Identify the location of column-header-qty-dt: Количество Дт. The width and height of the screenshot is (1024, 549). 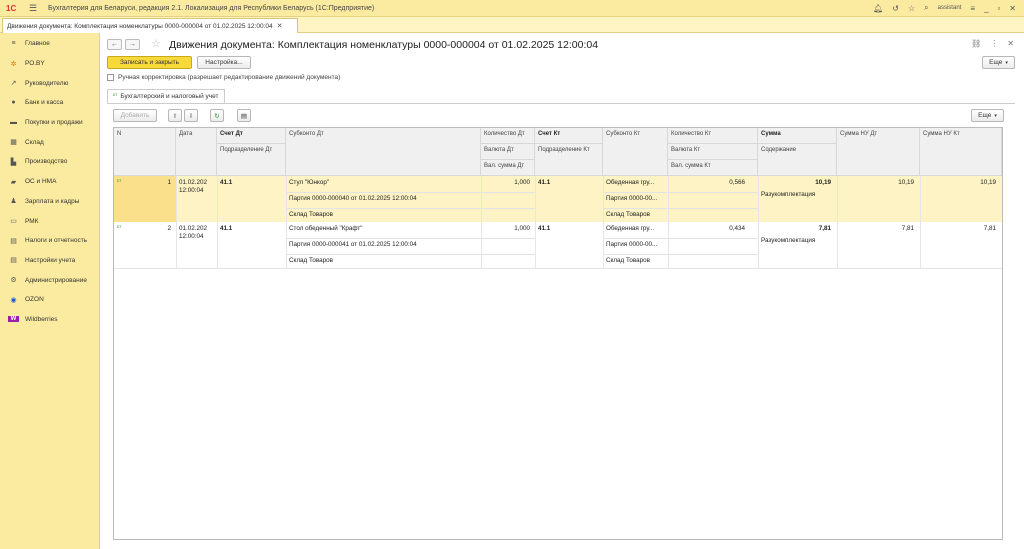
(508, 136).